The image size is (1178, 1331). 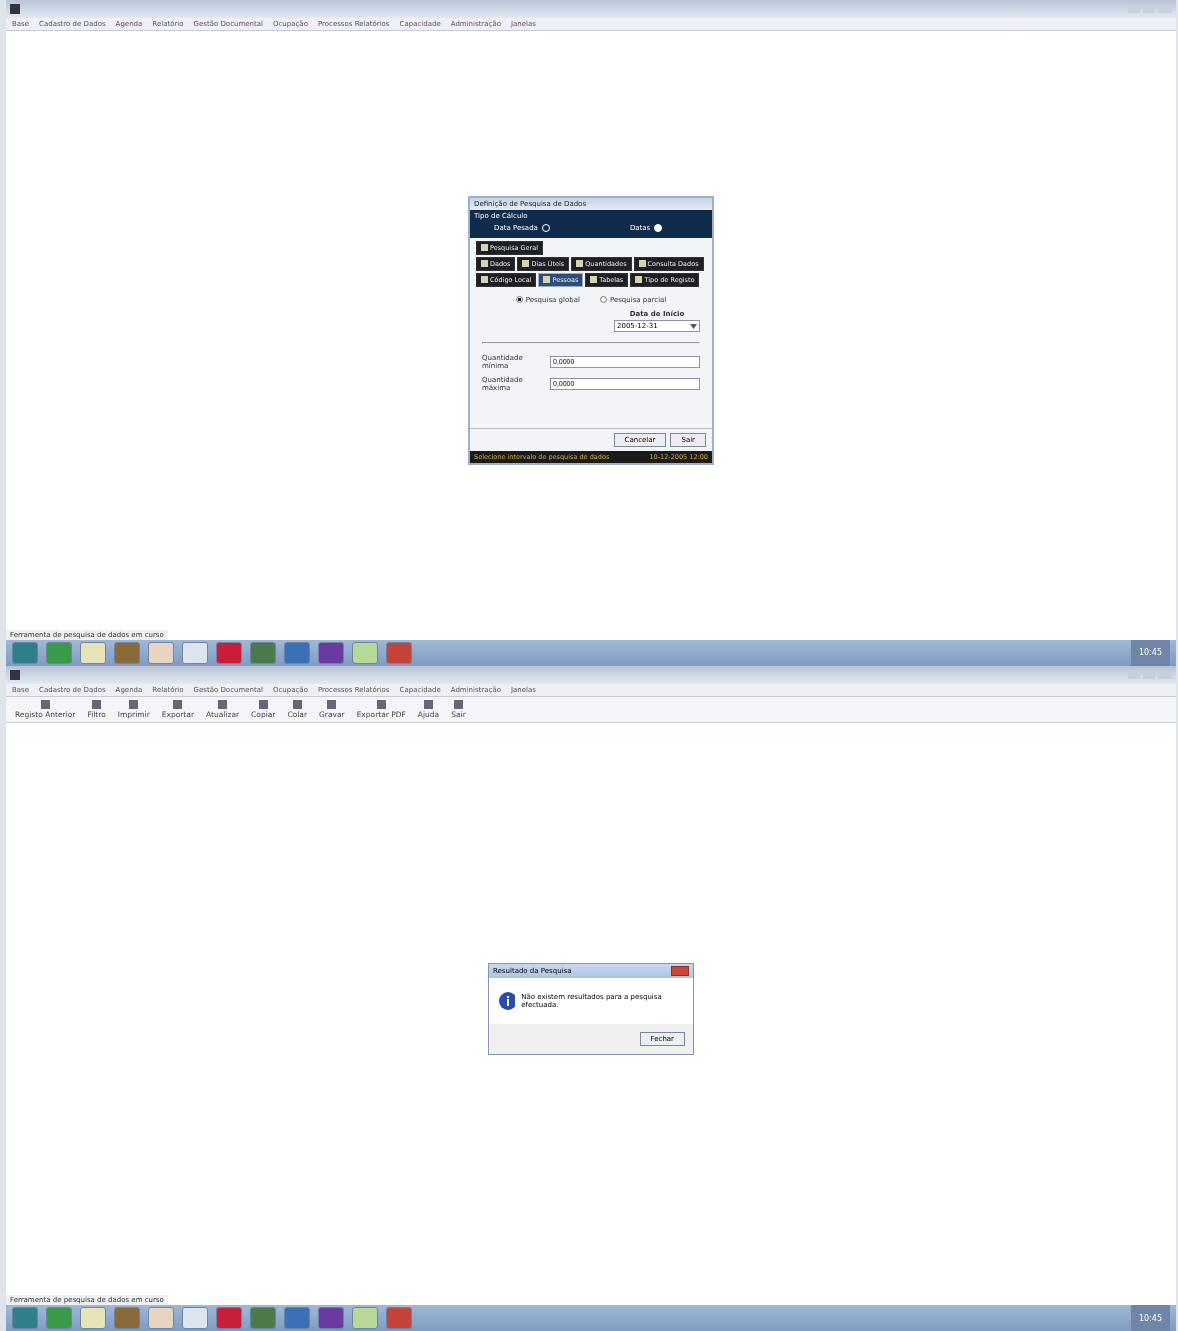 I want to click on info-icon, so click(x=507, y=1000).